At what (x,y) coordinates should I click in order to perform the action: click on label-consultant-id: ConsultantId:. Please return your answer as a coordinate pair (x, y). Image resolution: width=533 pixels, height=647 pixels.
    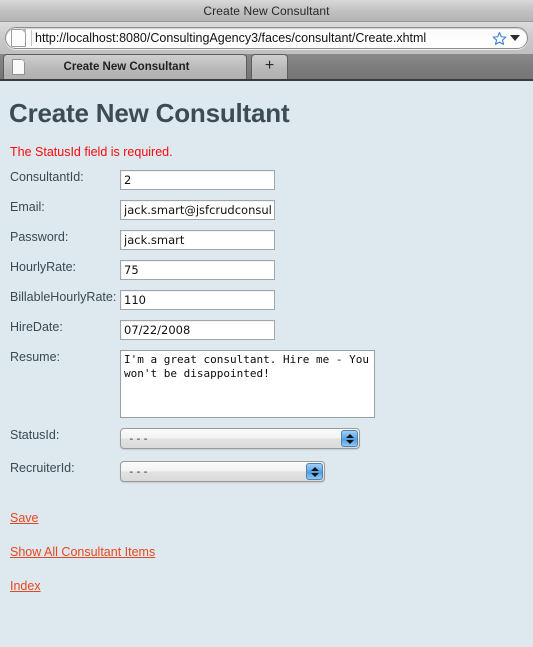
    Looking at the image, I should click on (47, 177).